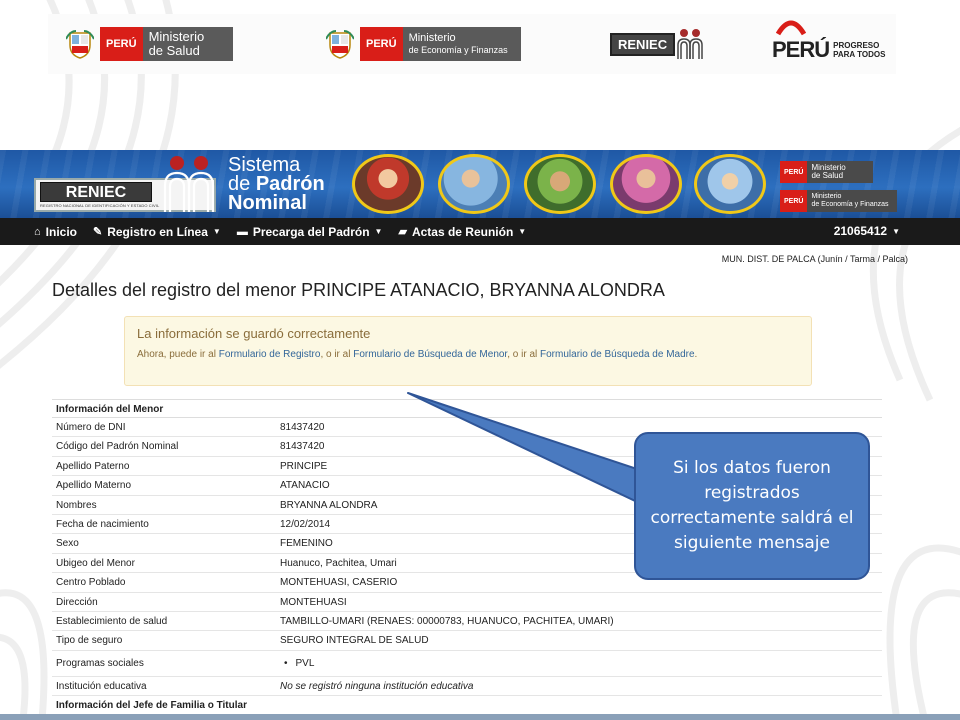 This screenshot has width=960, height=720. What do you see at coordinates (467, 641) in the screenshot?
I see `detail-row: Tipo de seguro SEGURO INTEGRAL DE SALUD` at bounding box center [467, 641].